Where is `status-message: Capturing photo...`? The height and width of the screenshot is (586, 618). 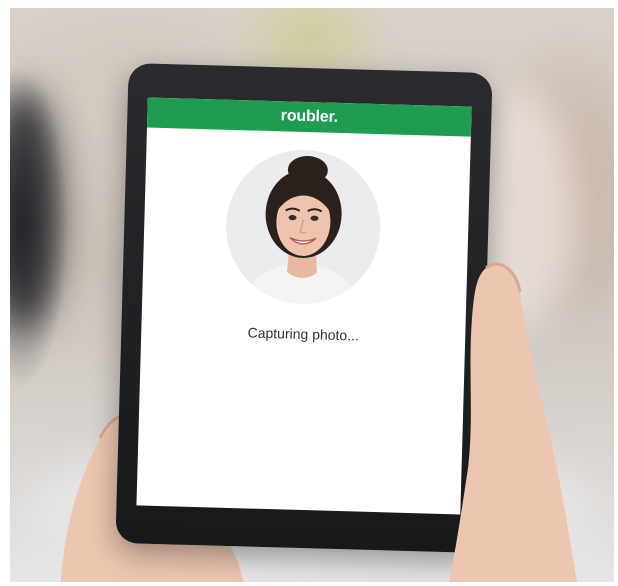 status-message: Capturing photo... is located at coordinates (303, 334).